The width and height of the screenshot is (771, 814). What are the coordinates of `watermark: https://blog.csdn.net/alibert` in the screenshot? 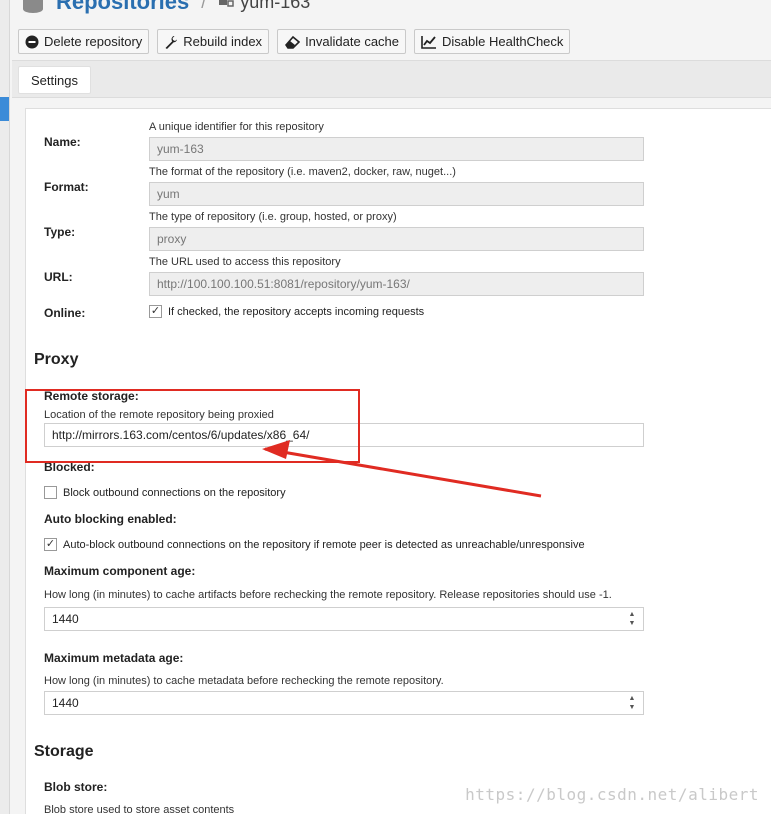 It's located at (612, 794).